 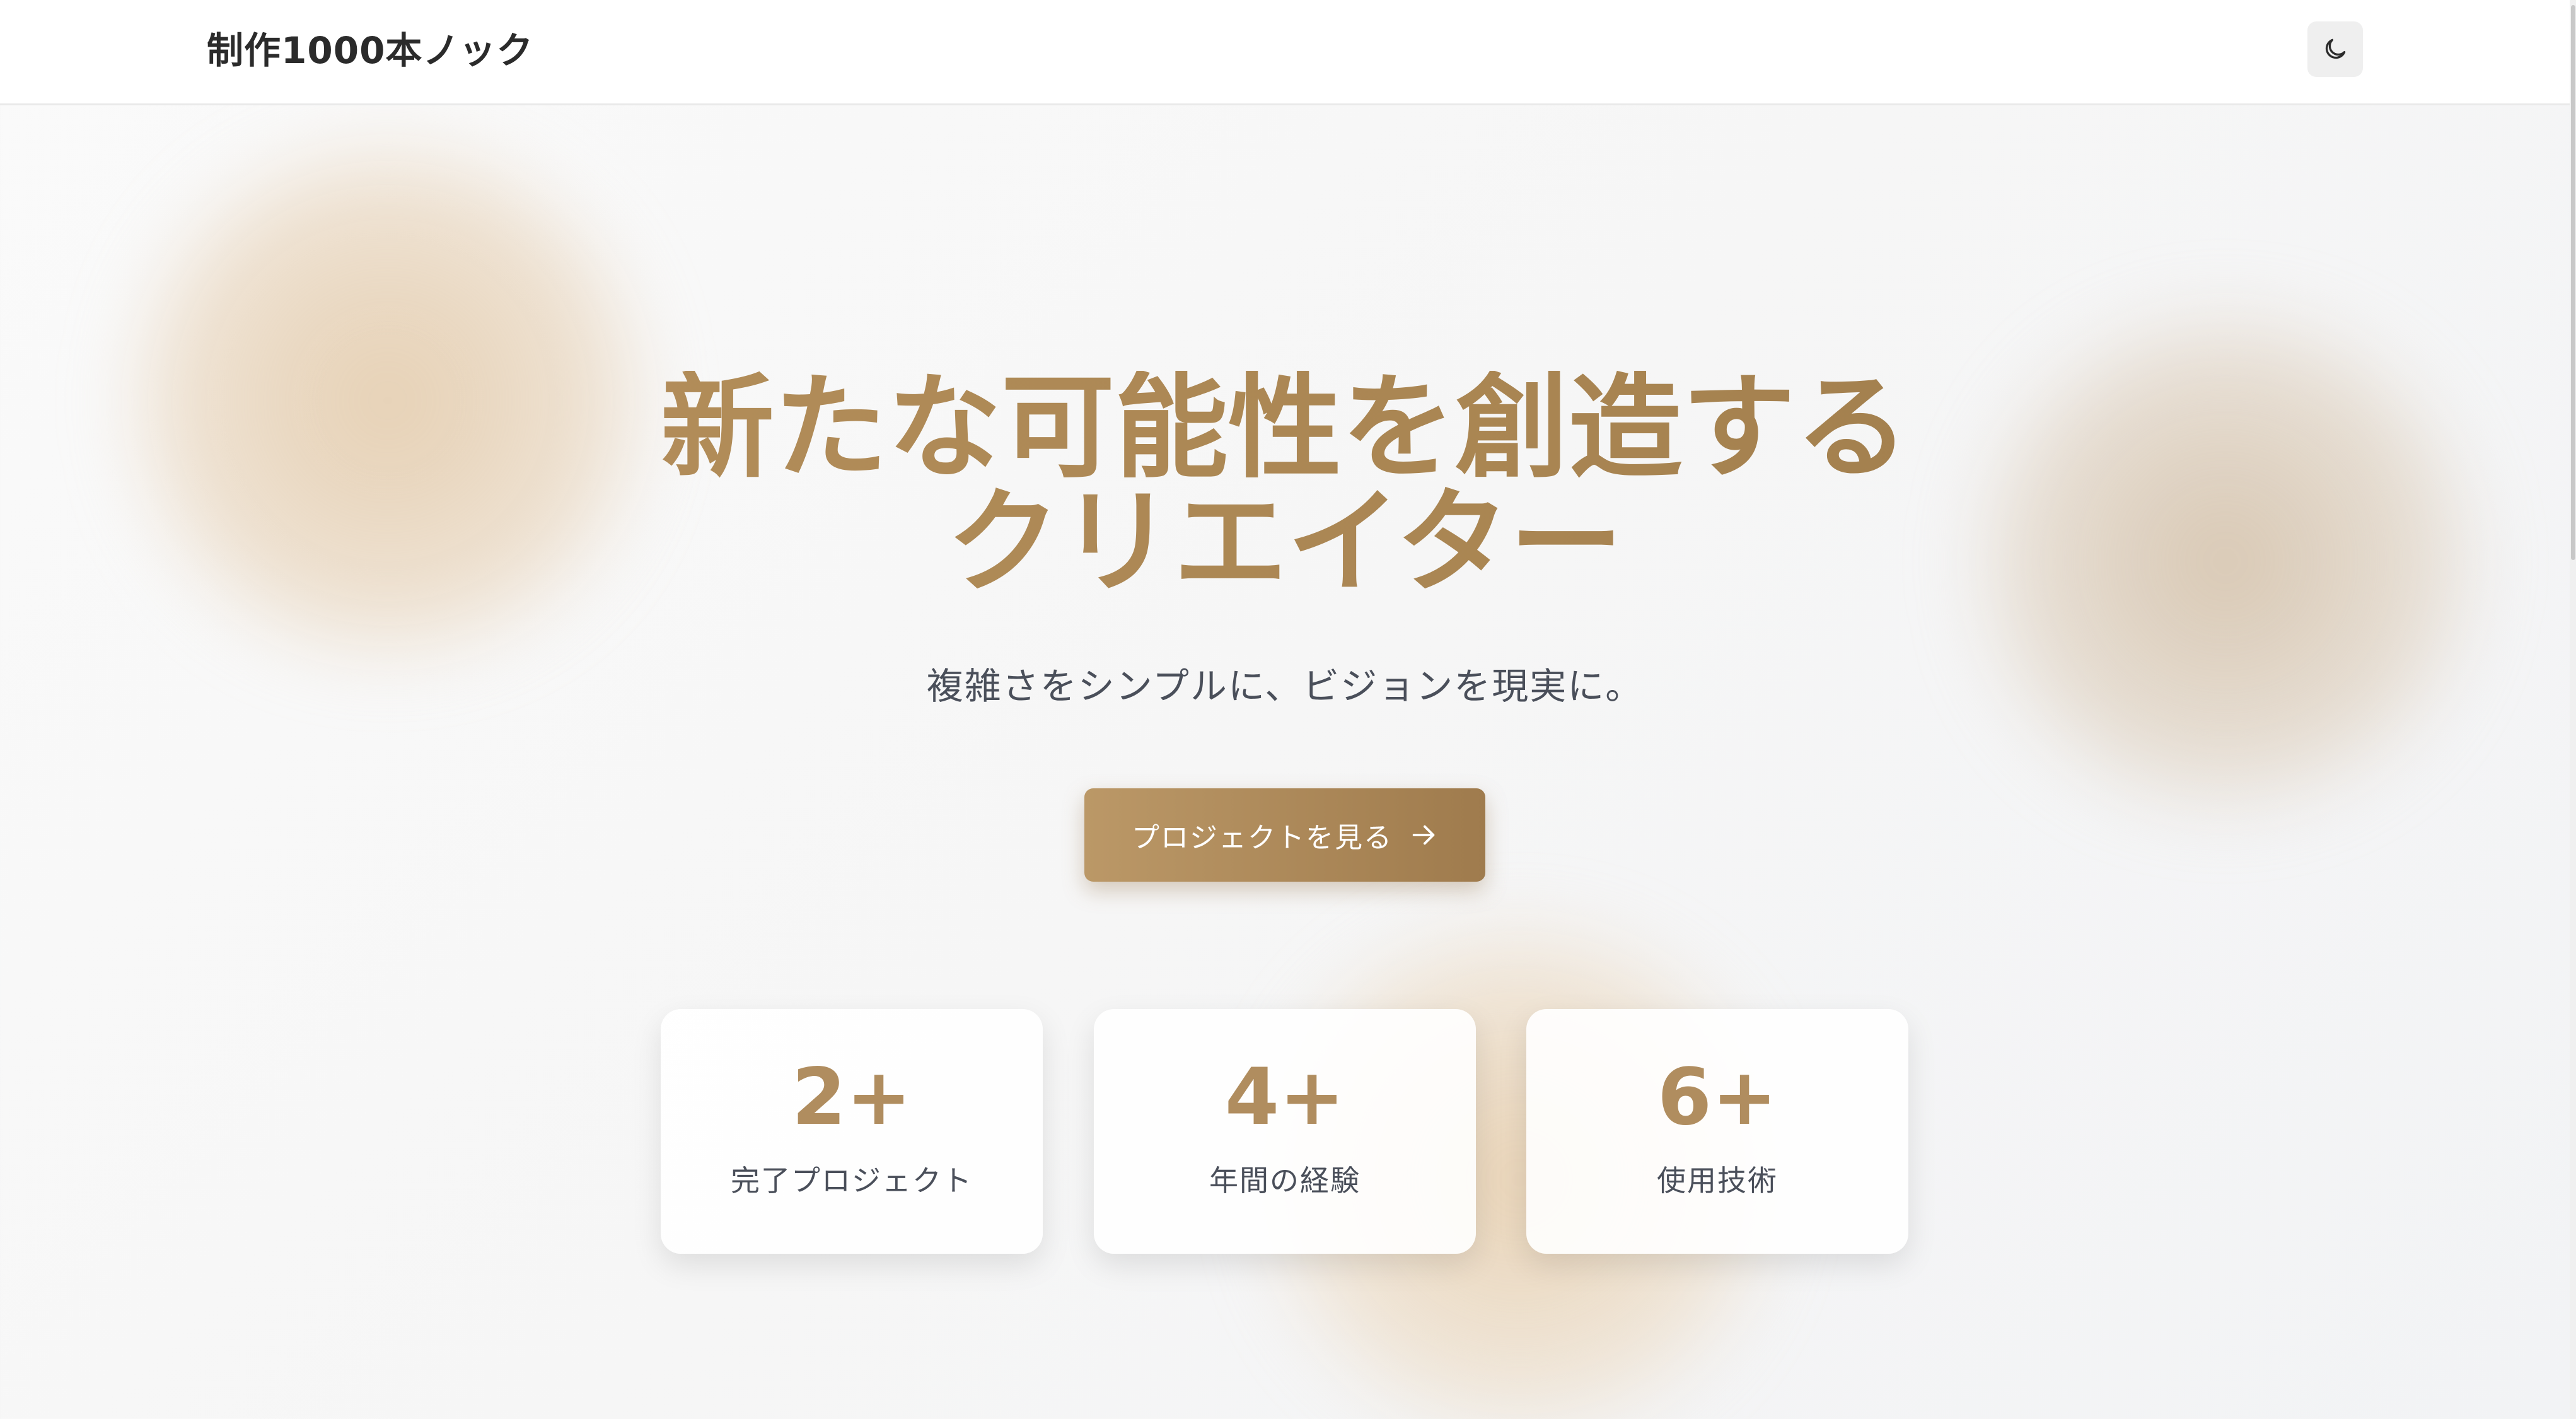 What do you see at coordinates (1284, 428) in the screenshot?
I see `hero-title-line-1: 新たな可能性を創造する` at bounding box center [1284, 428].